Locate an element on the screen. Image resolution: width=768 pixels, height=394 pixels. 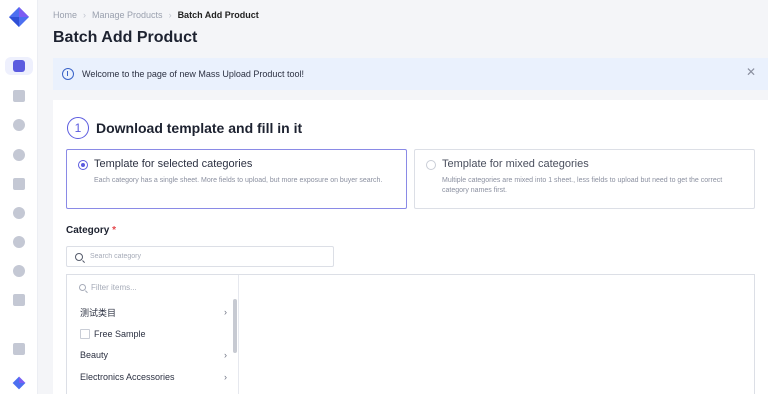
product-icon is located at coordinates (19, 66).